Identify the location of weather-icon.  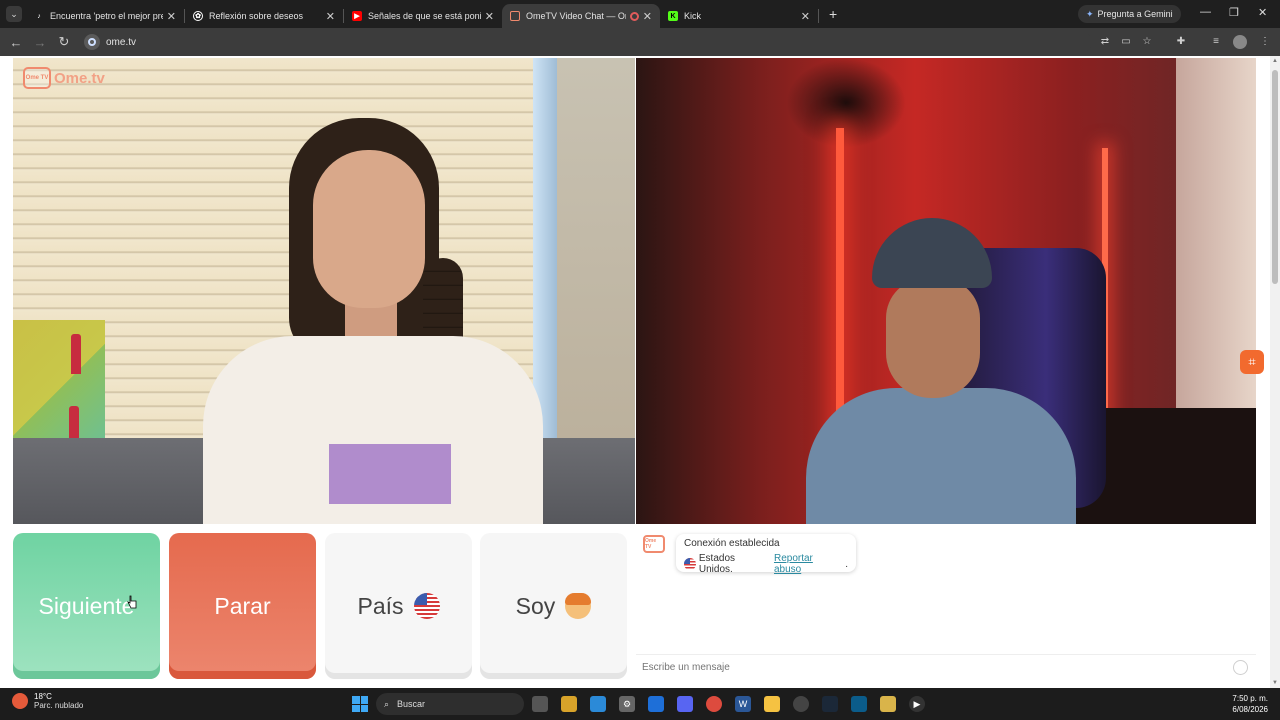
(20, 701).